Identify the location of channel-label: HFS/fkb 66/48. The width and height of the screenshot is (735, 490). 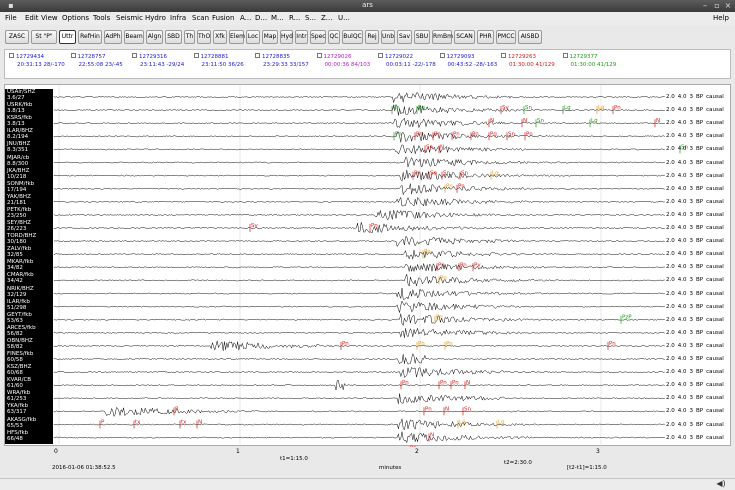
(29, 436).